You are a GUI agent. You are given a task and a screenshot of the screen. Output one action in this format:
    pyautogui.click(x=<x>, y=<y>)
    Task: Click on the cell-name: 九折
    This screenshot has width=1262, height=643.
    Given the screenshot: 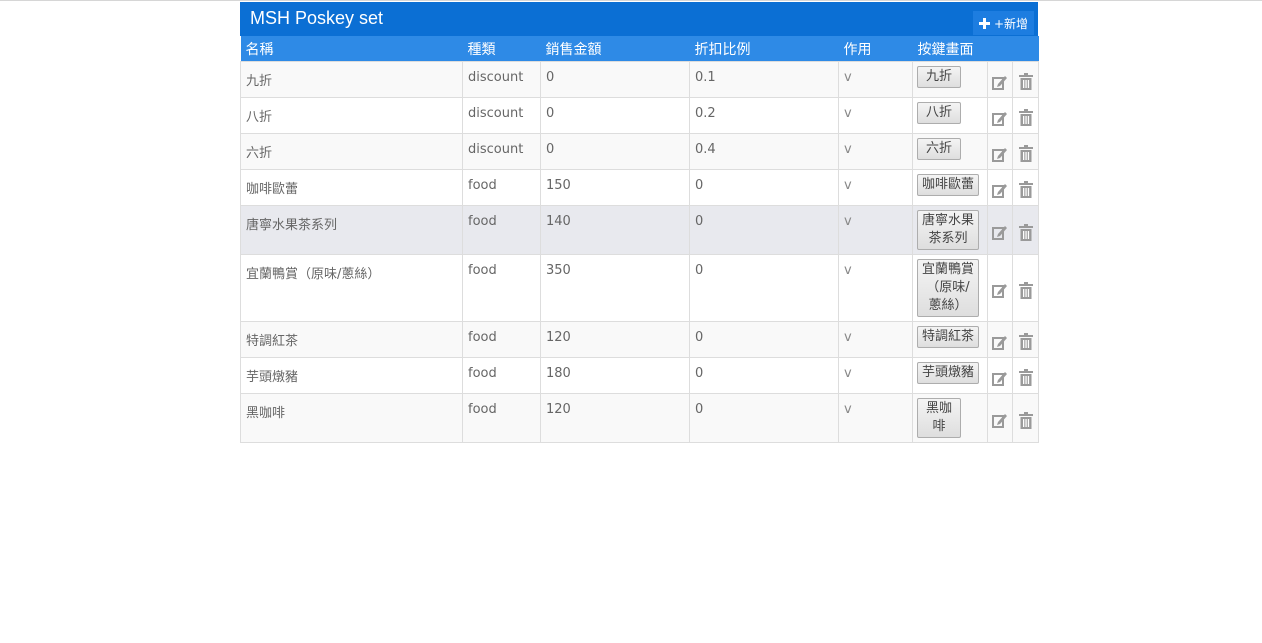 What is the action you would take?
    pyautogui.click(x=351, y=79)
    